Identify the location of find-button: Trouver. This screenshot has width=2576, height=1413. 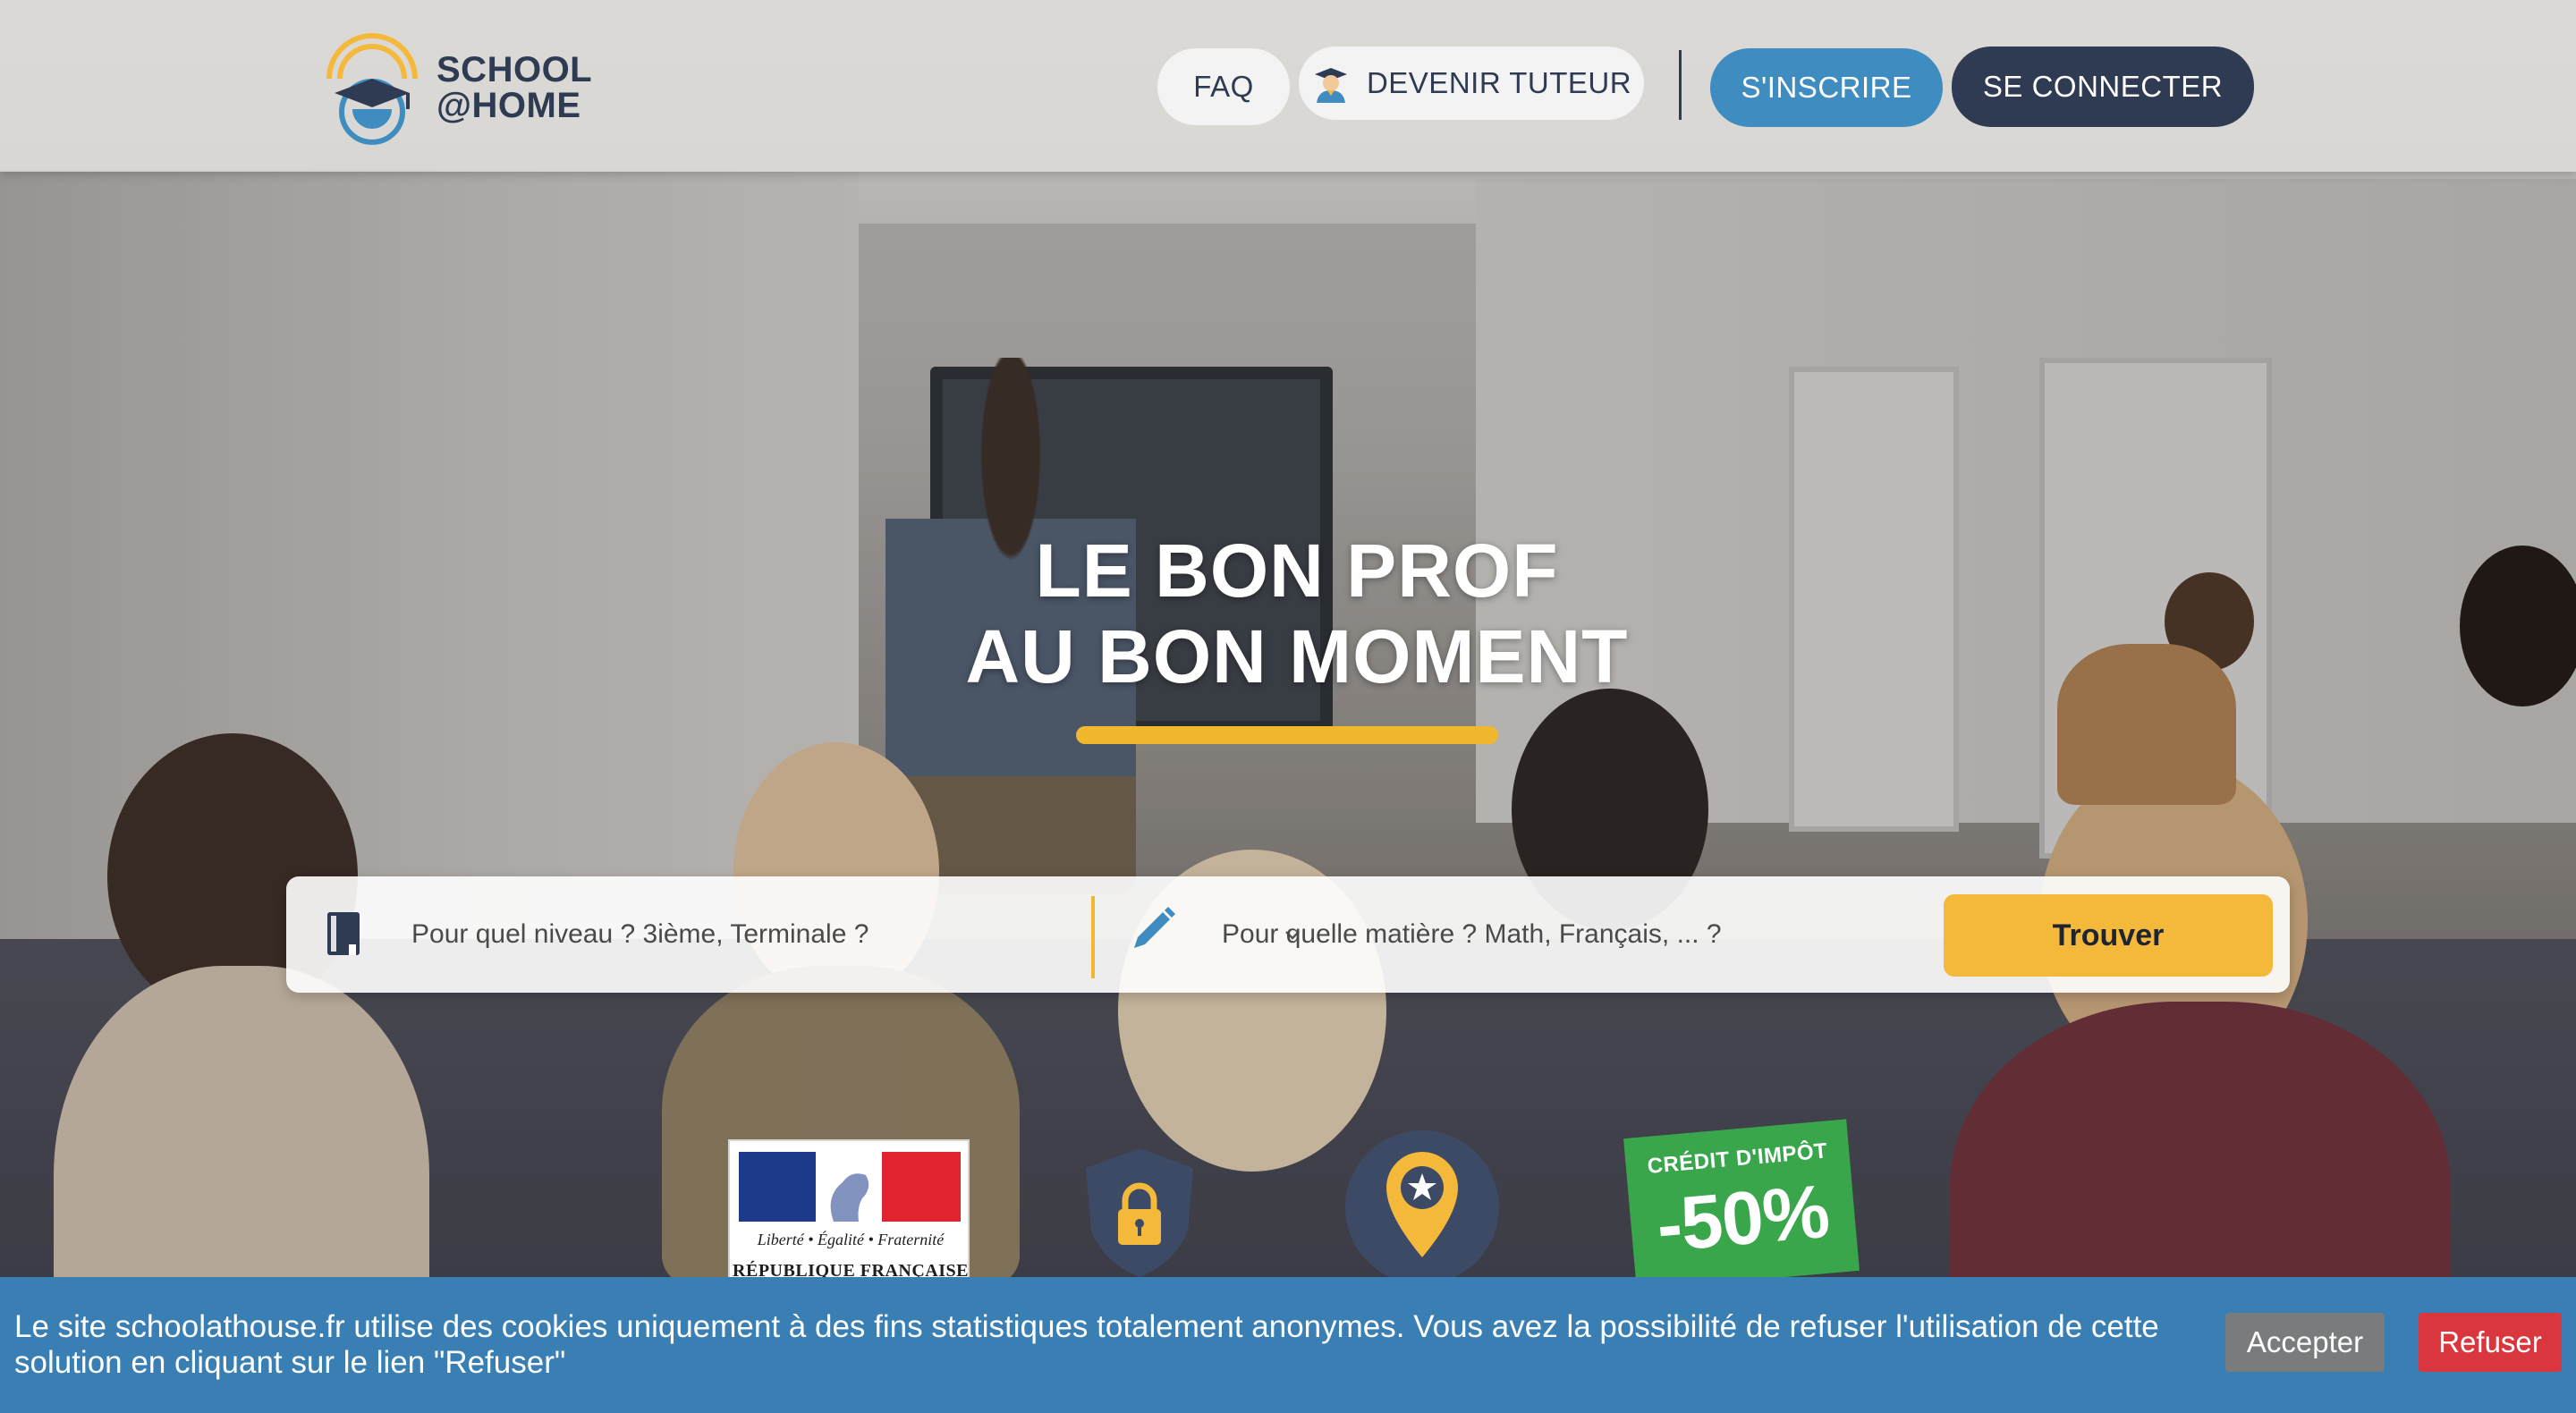
(2108, 935).